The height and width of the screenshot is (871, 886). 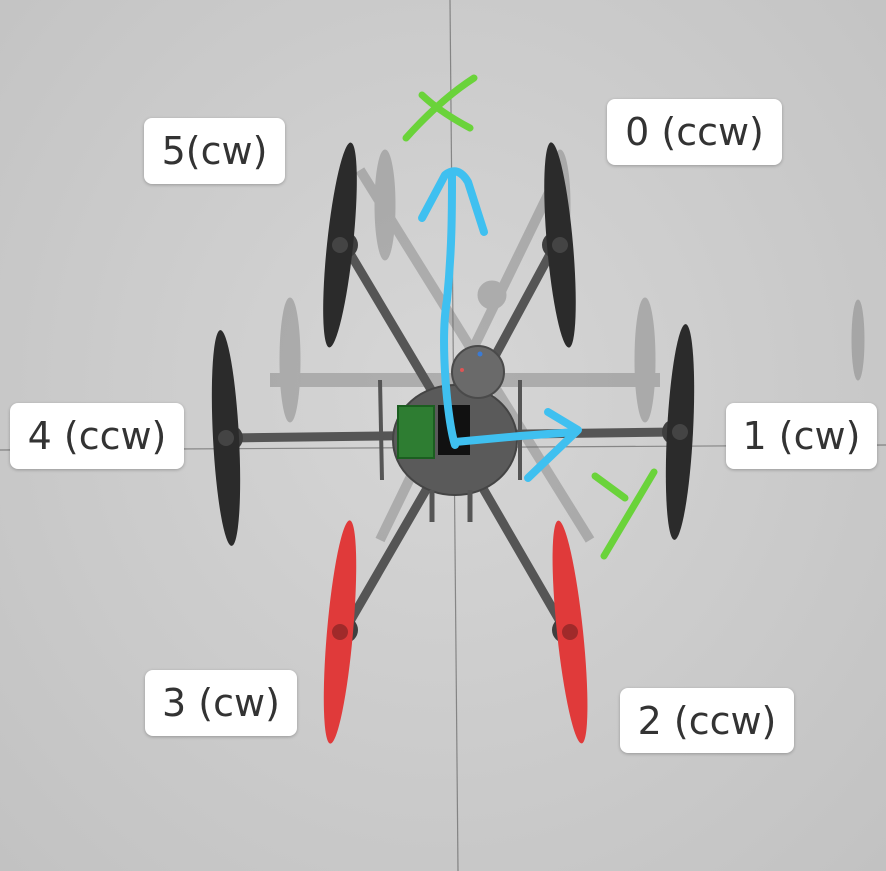 What do you see at coordinates (416, 432) in the screenshot?
I see `battery-pack` at bounding box center [416, 432].